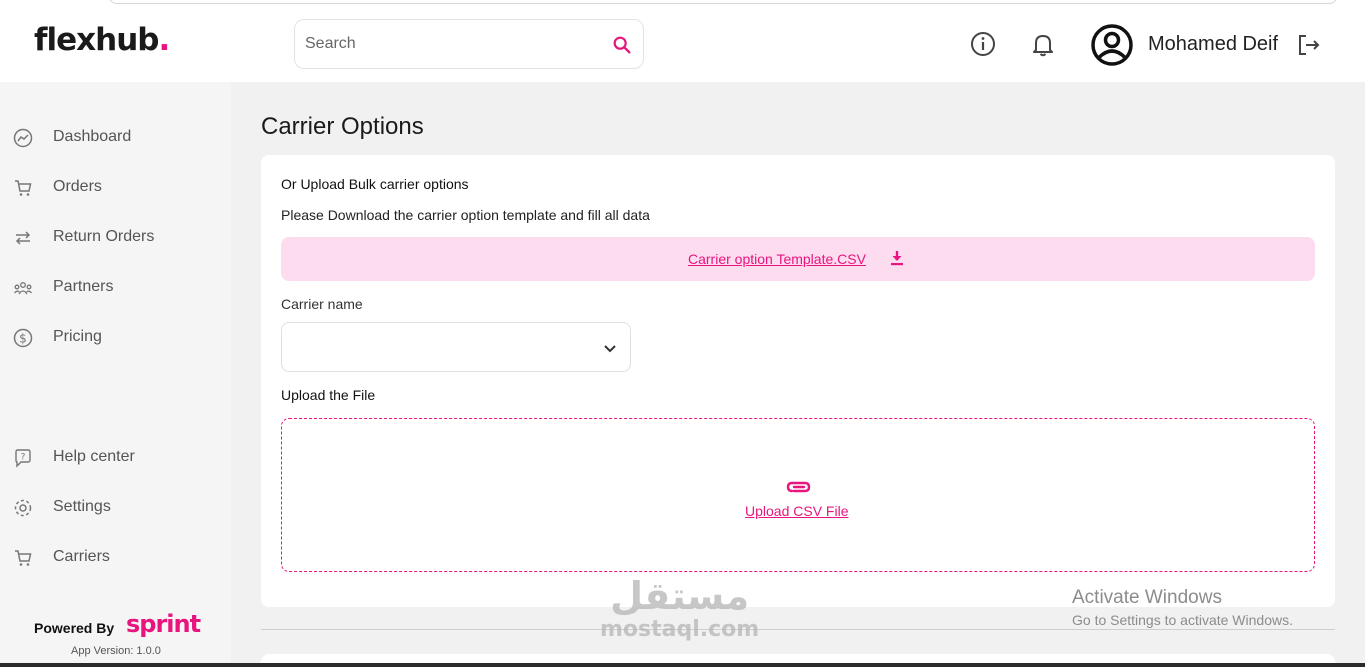  What do you see at coordinates (1213, 44) in the screenshot?
I see `user-name: Mohamed Deif` at bounding box center [1213, 44].